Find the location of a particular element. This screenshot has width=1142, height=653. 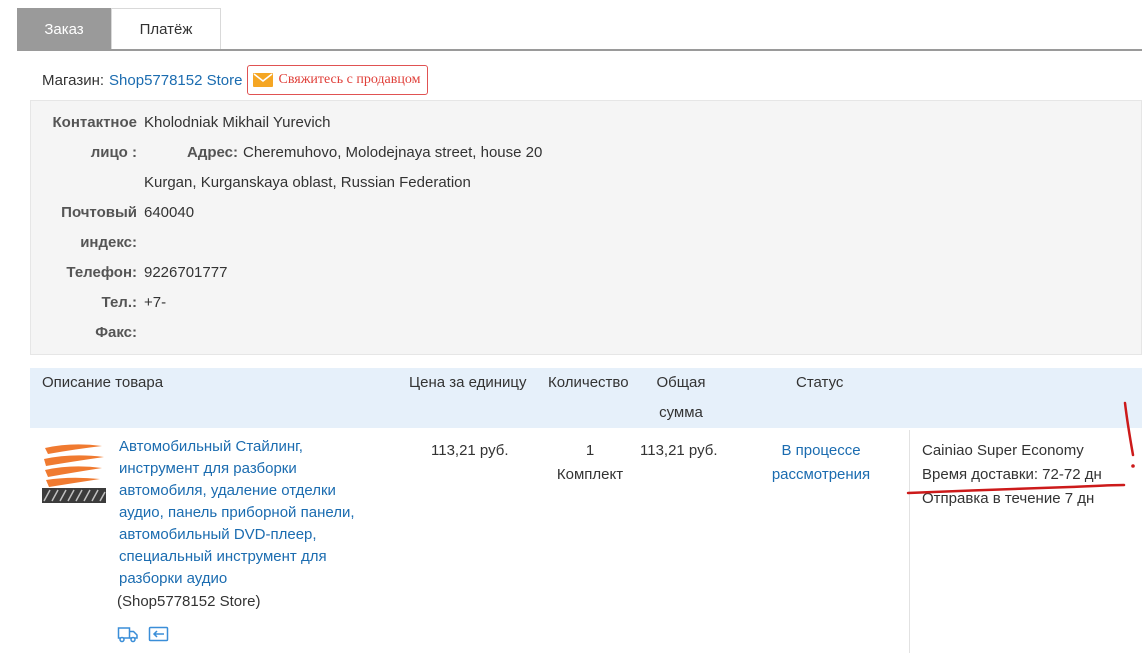

product-title-line: автомобильный DVD-плеер, is located at coordinates (218, 534).